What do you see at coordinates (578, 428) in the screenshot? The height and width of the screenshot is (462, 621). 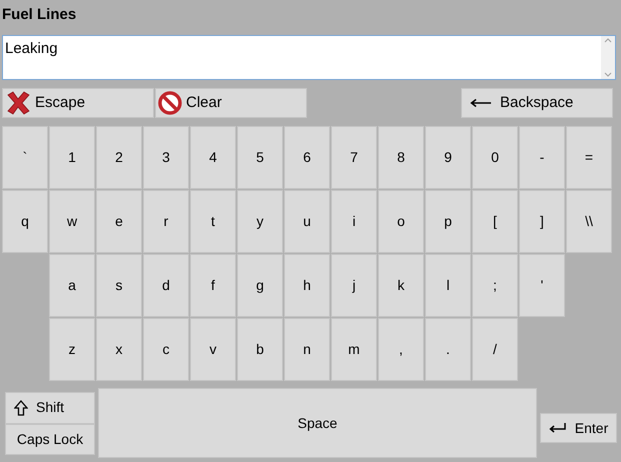 I see `enter-key: Enter` at bounding box center [578, 428].